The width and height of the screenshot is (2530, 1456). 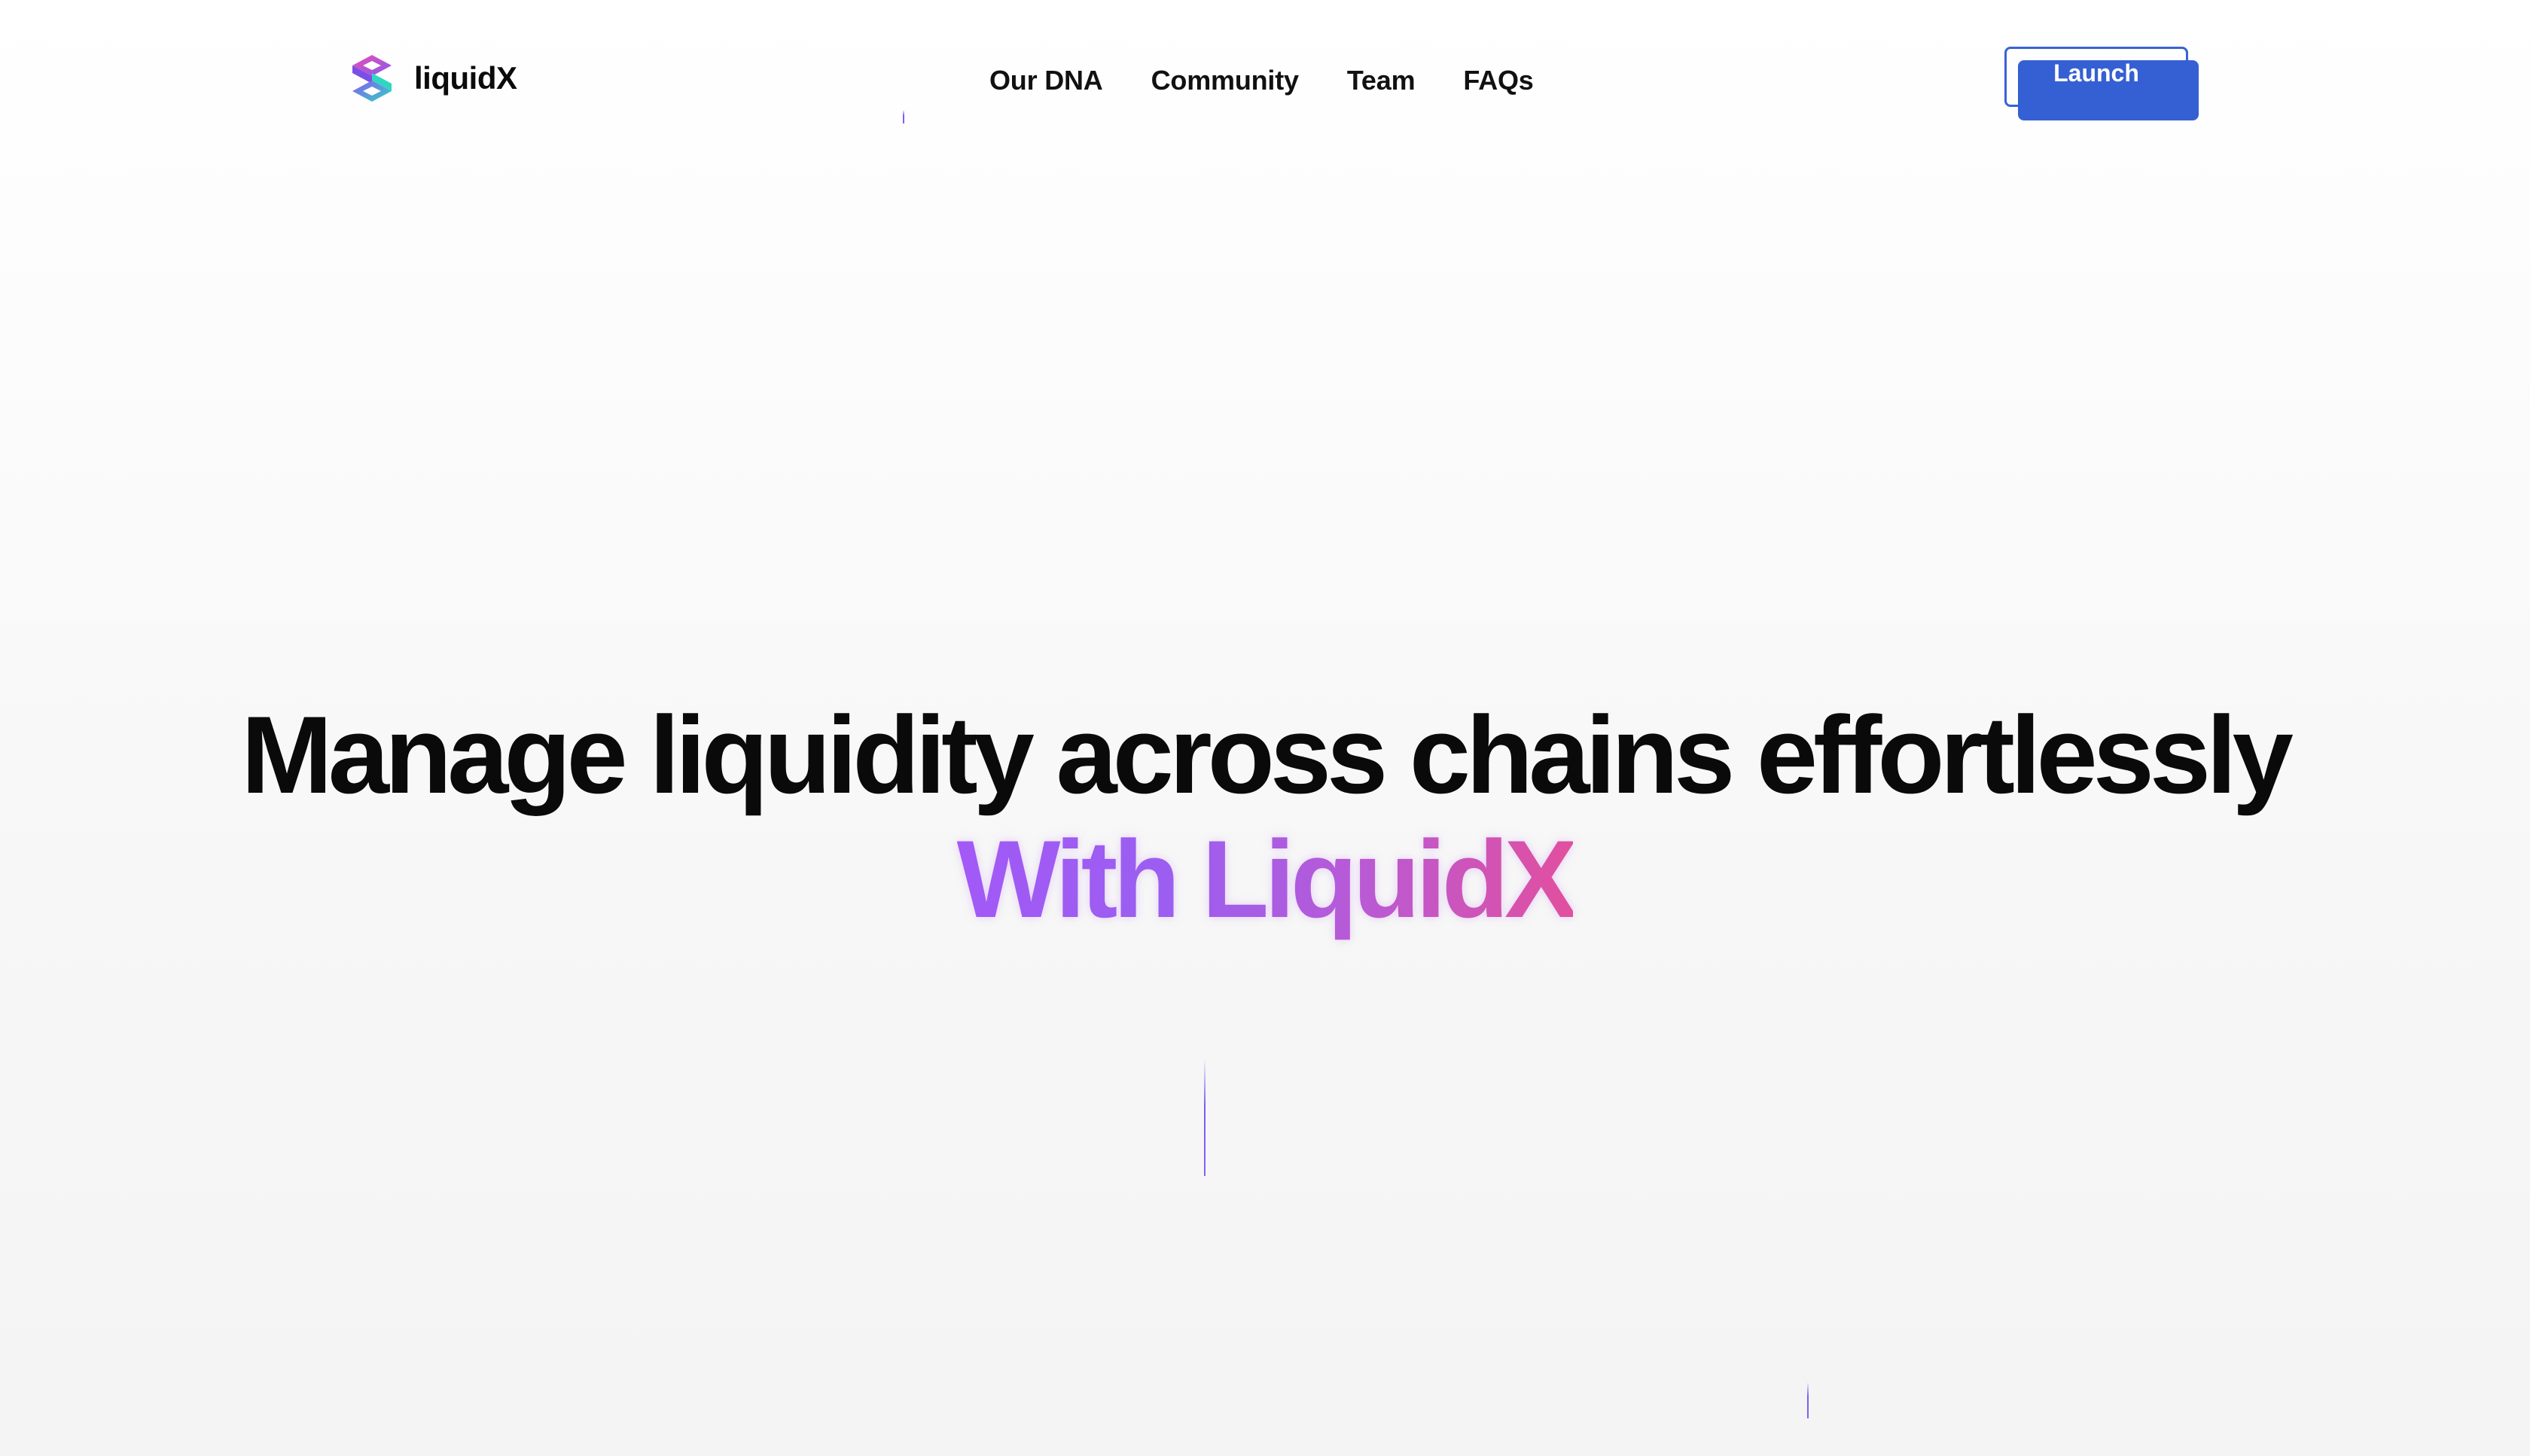 What do you see at coordinates (2108, 90) in the screenshot?
I see `launch-button` at bounding box center [2108, 90].